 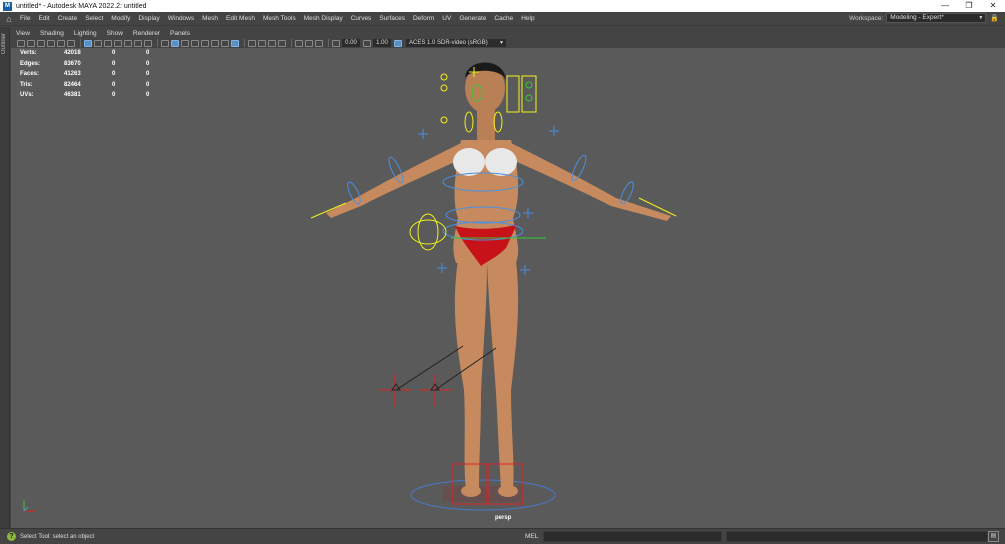 I want to click on motion-blur-icon, so click(x=262, y=43).